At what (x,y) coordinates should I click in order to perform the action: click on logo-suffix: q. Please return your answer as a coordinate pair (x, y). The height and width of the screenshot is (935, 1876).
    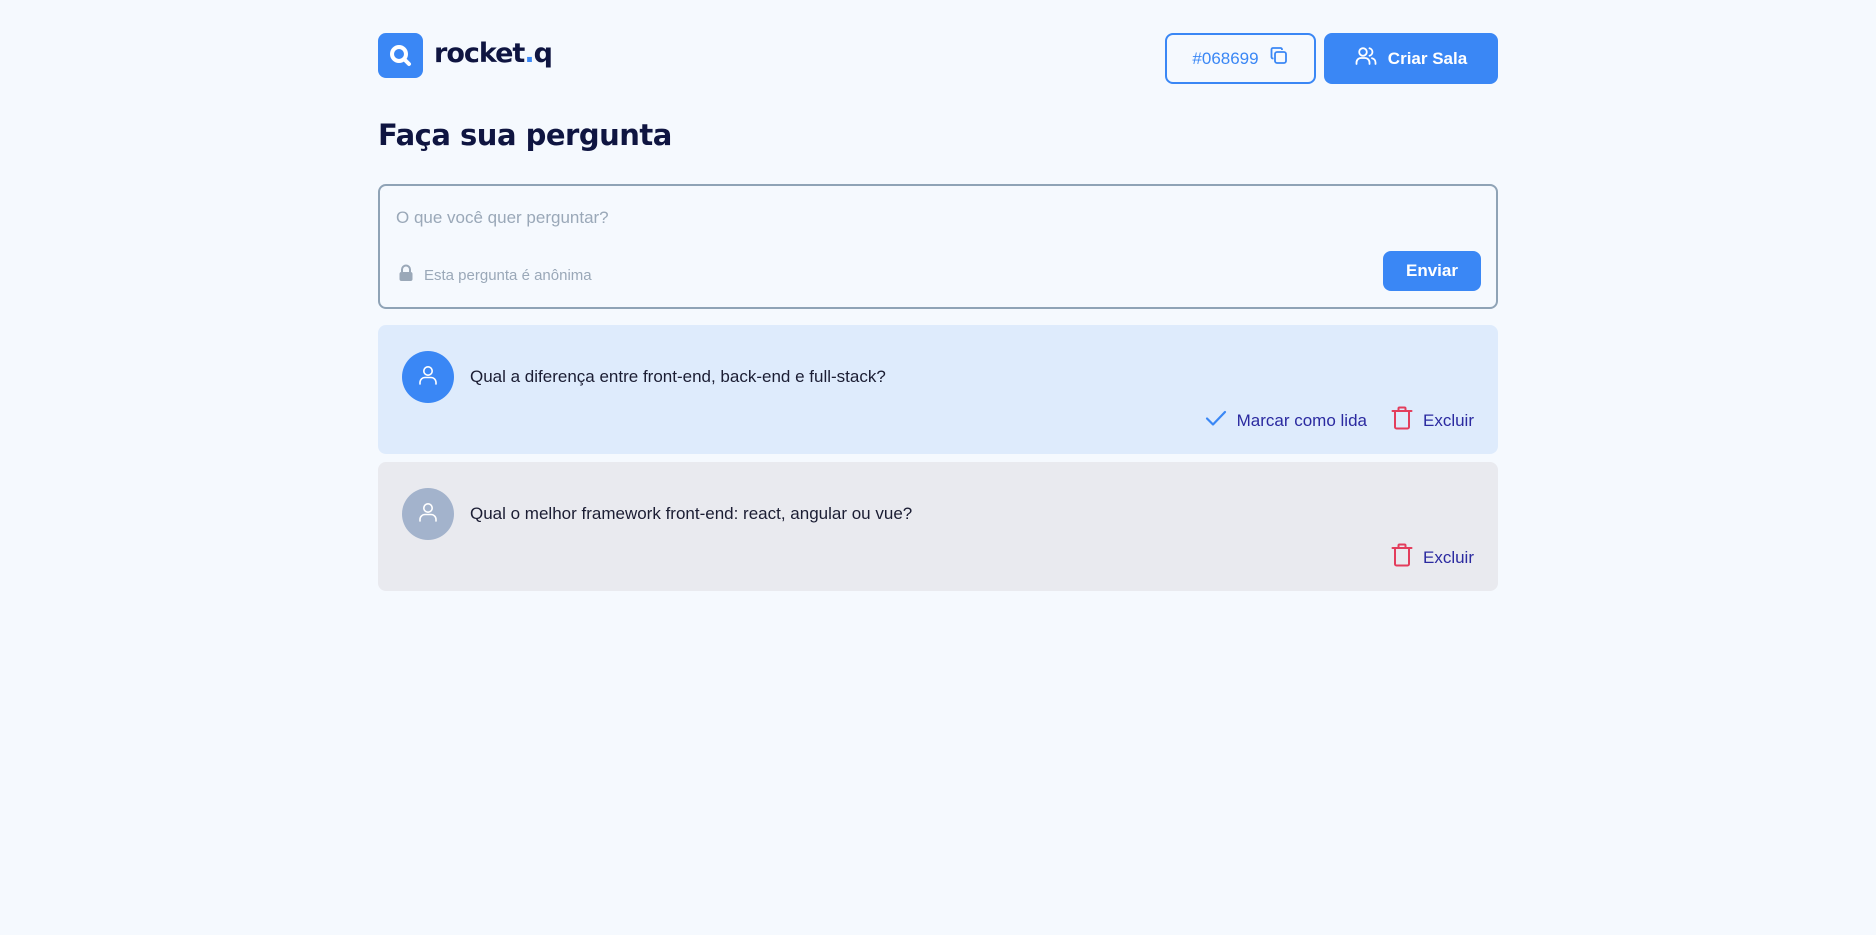
    Looking at the image, I should click on (543, 53).